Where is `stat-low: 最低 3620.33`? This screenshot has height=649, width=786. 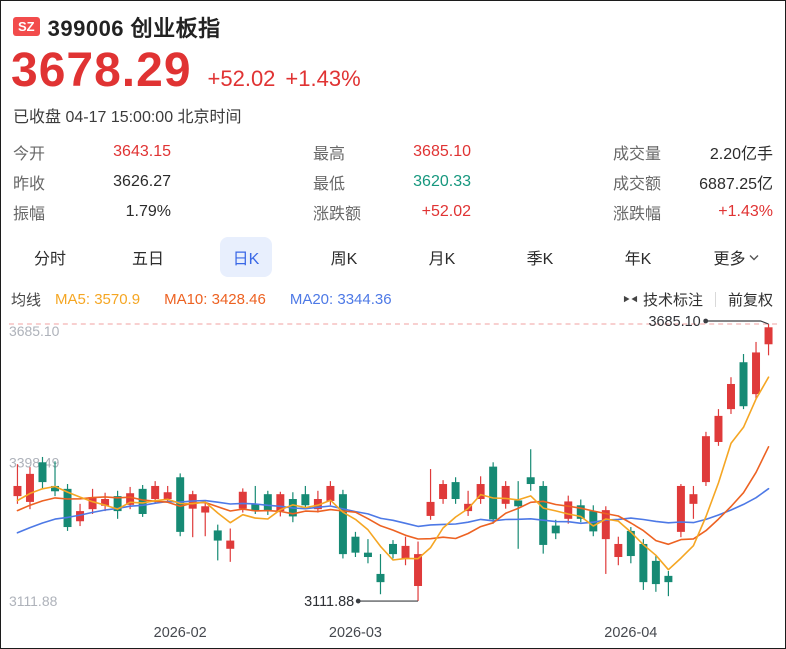 stat-low: 最低 3620.33 is located at coordinates (392, 183).